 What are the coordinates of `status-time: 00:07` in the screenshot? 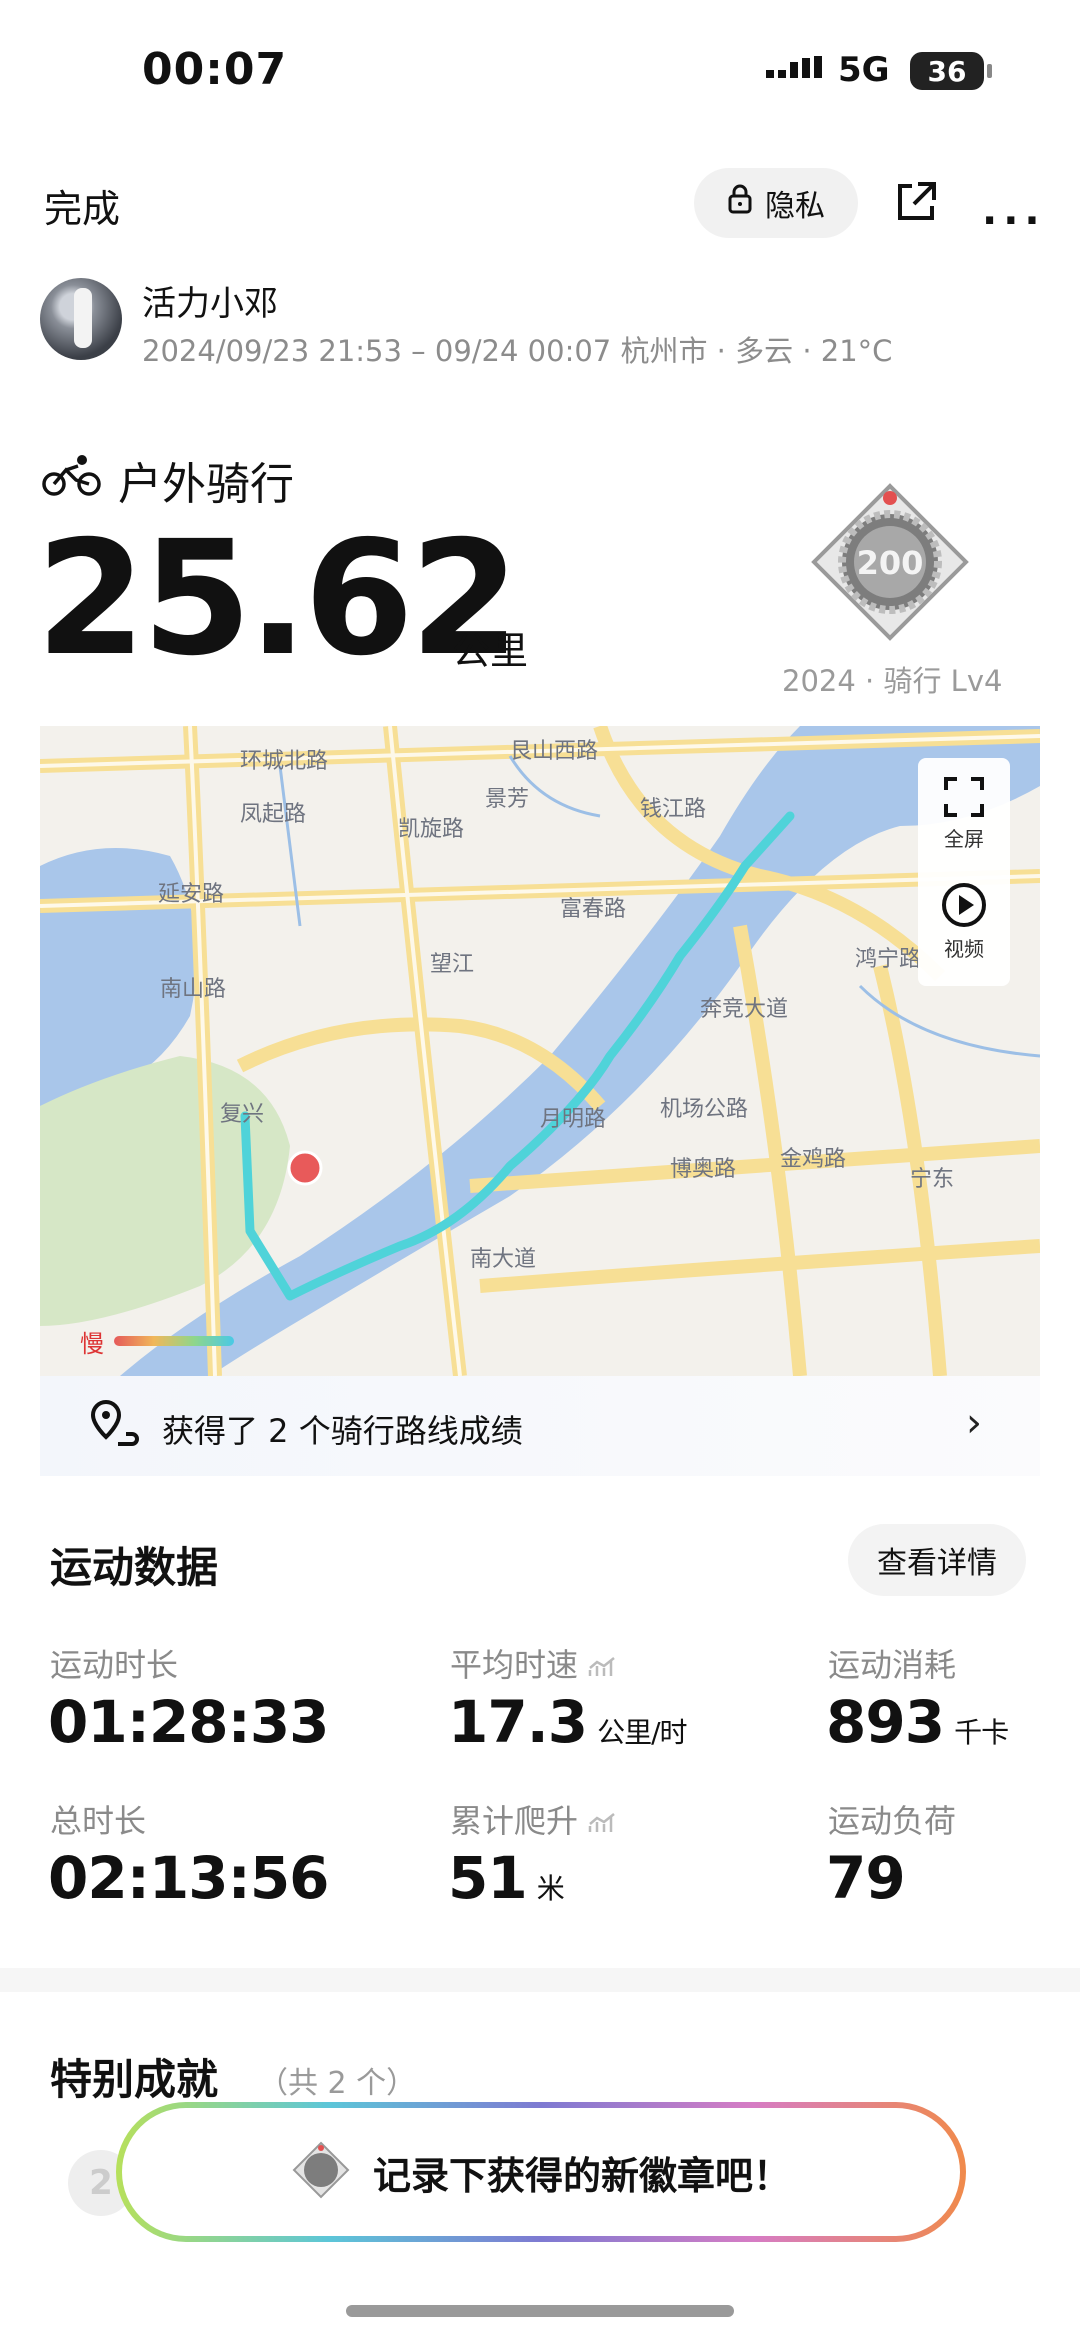 It's located at (215, 69).